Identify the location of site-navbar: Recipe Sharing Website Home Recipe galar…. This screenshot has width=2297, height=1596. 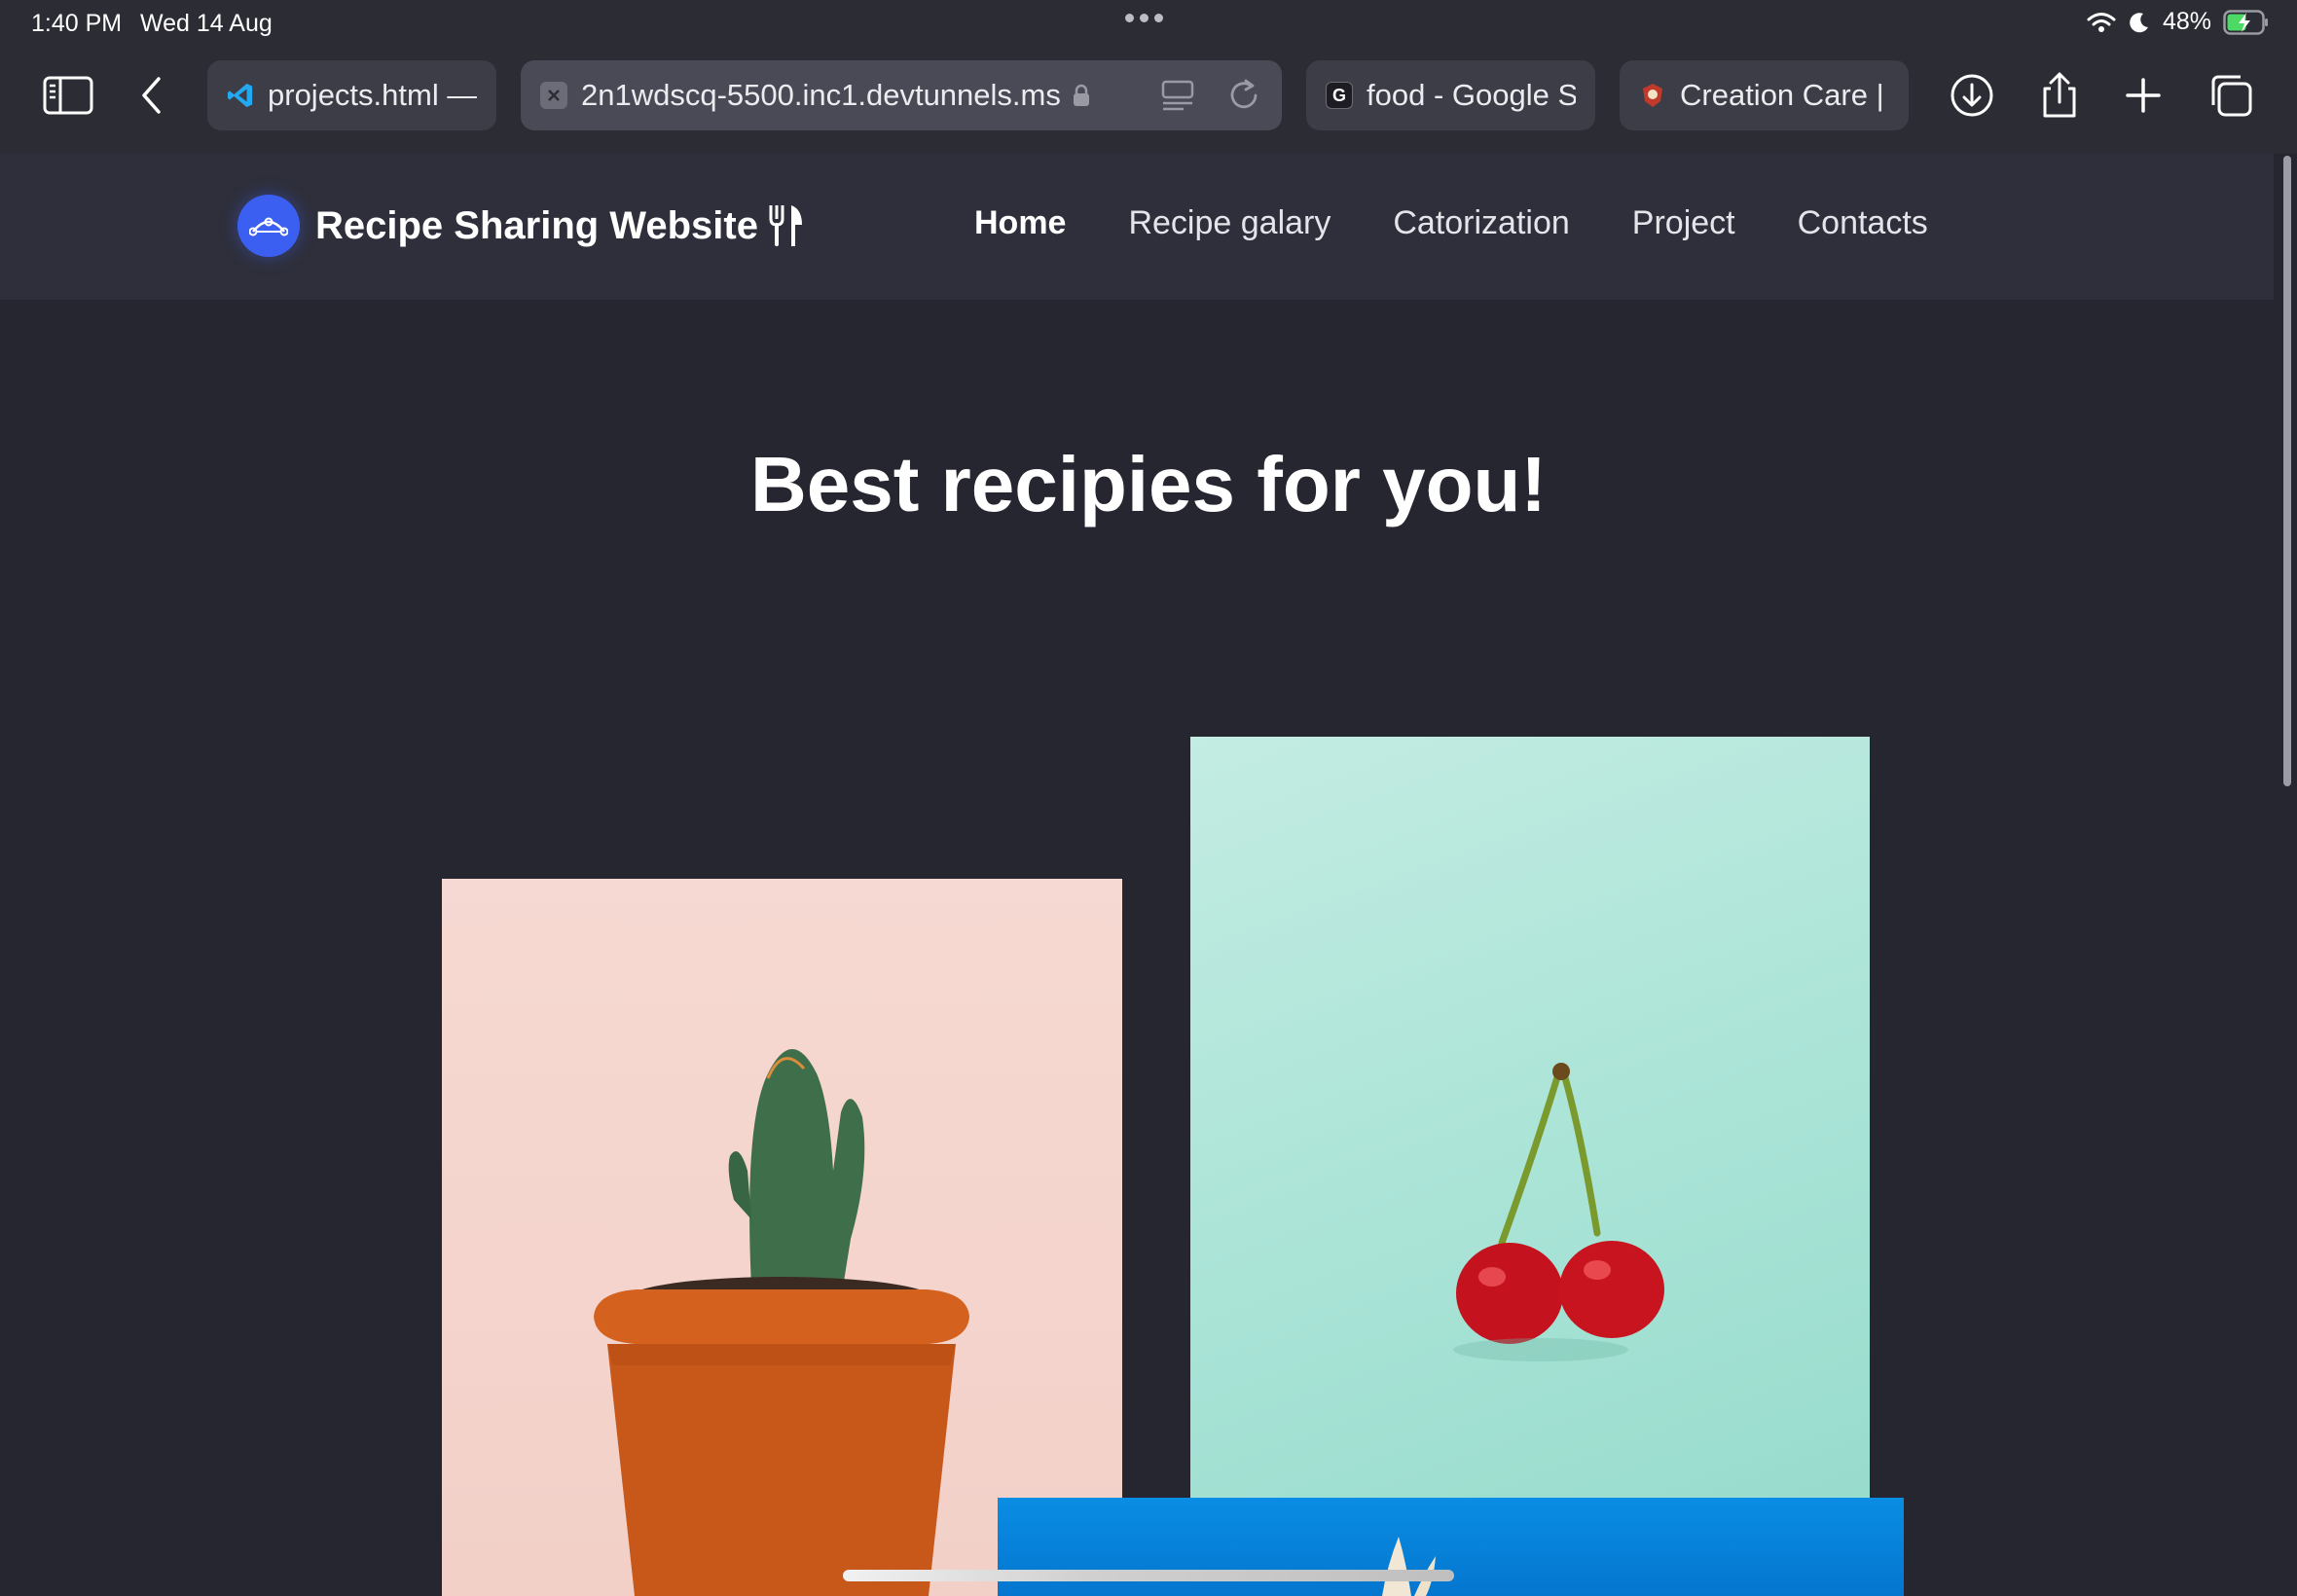
(1137, 227).